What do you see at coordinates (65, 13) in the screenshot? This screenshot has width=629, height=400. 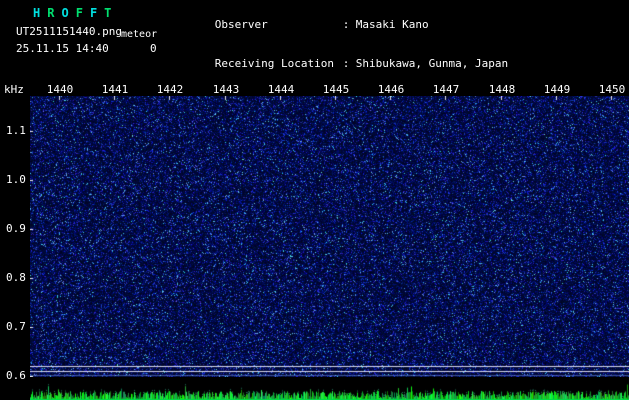 I see `app-title-letter: O` at bounding box center [65, 13].